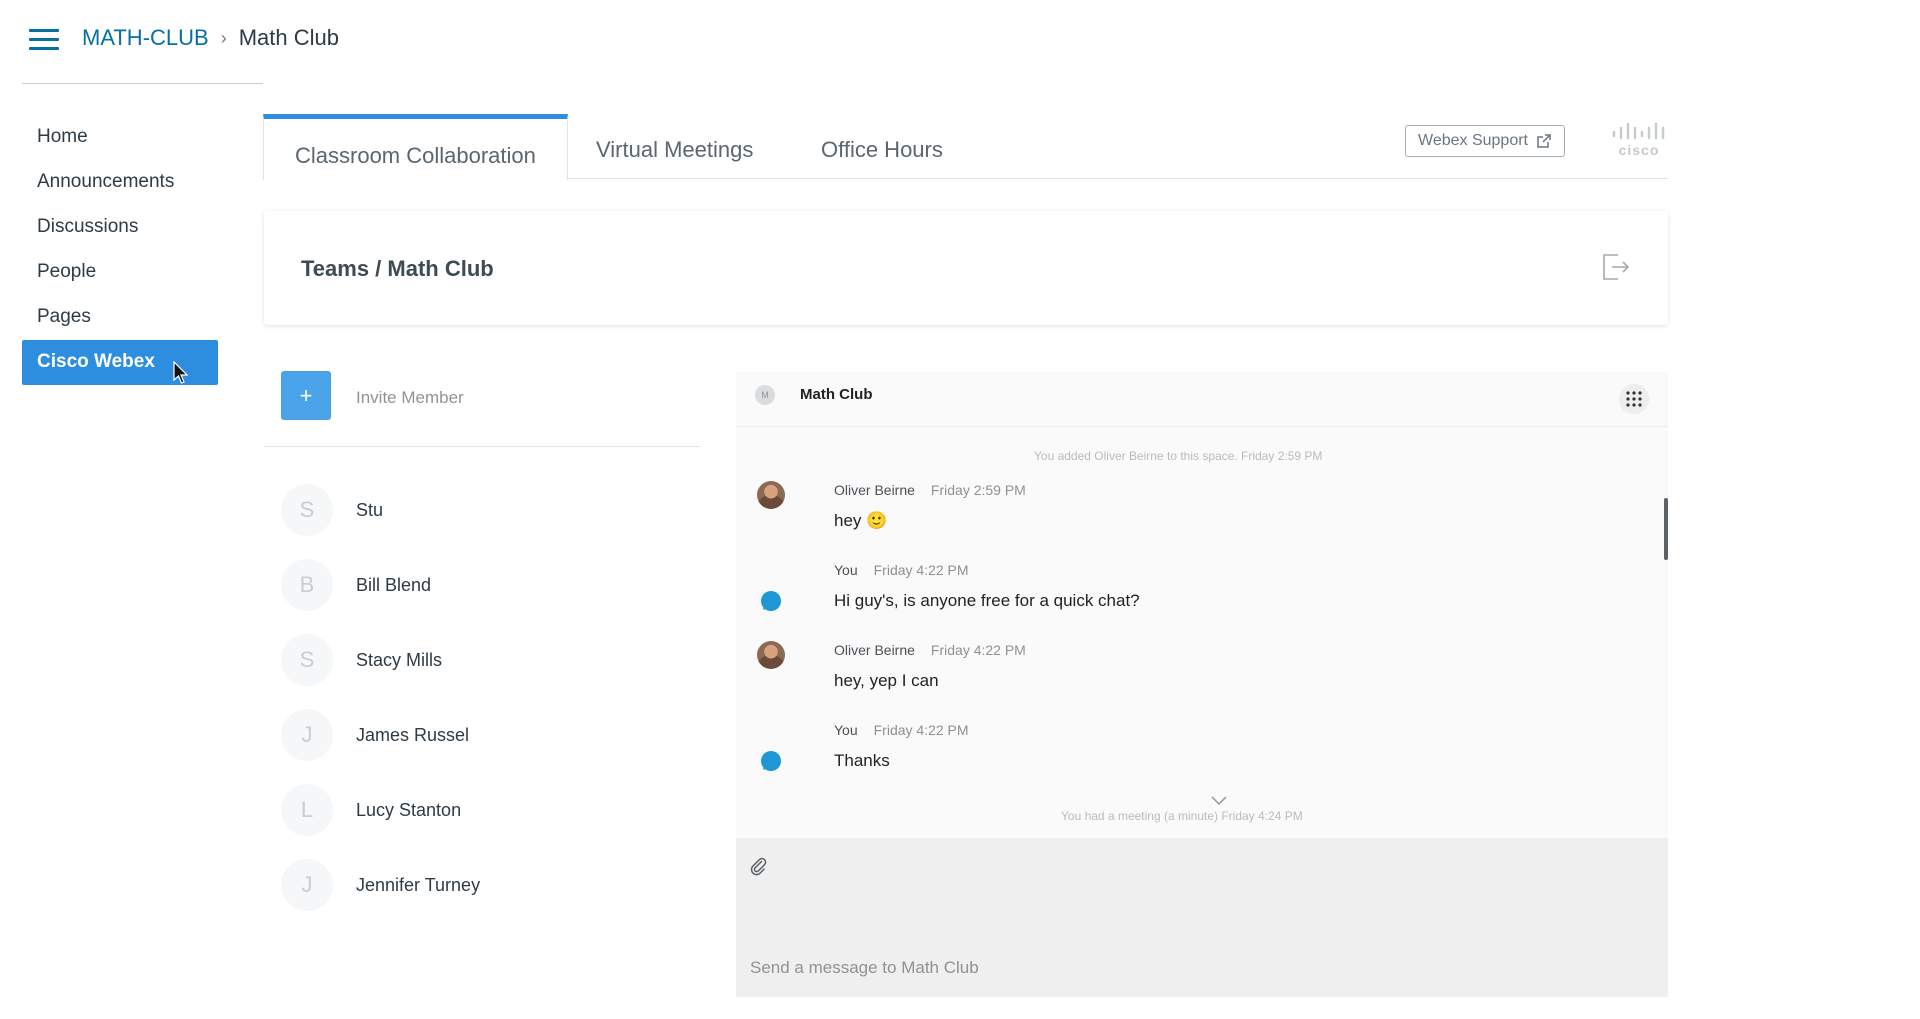 The height and width of the screenshot is (1019, 1920). What do you see at coordinates (397, 268) in the screenshot?
I see `teams-title: Teams / Math Club` at bounding box center [397, 268].